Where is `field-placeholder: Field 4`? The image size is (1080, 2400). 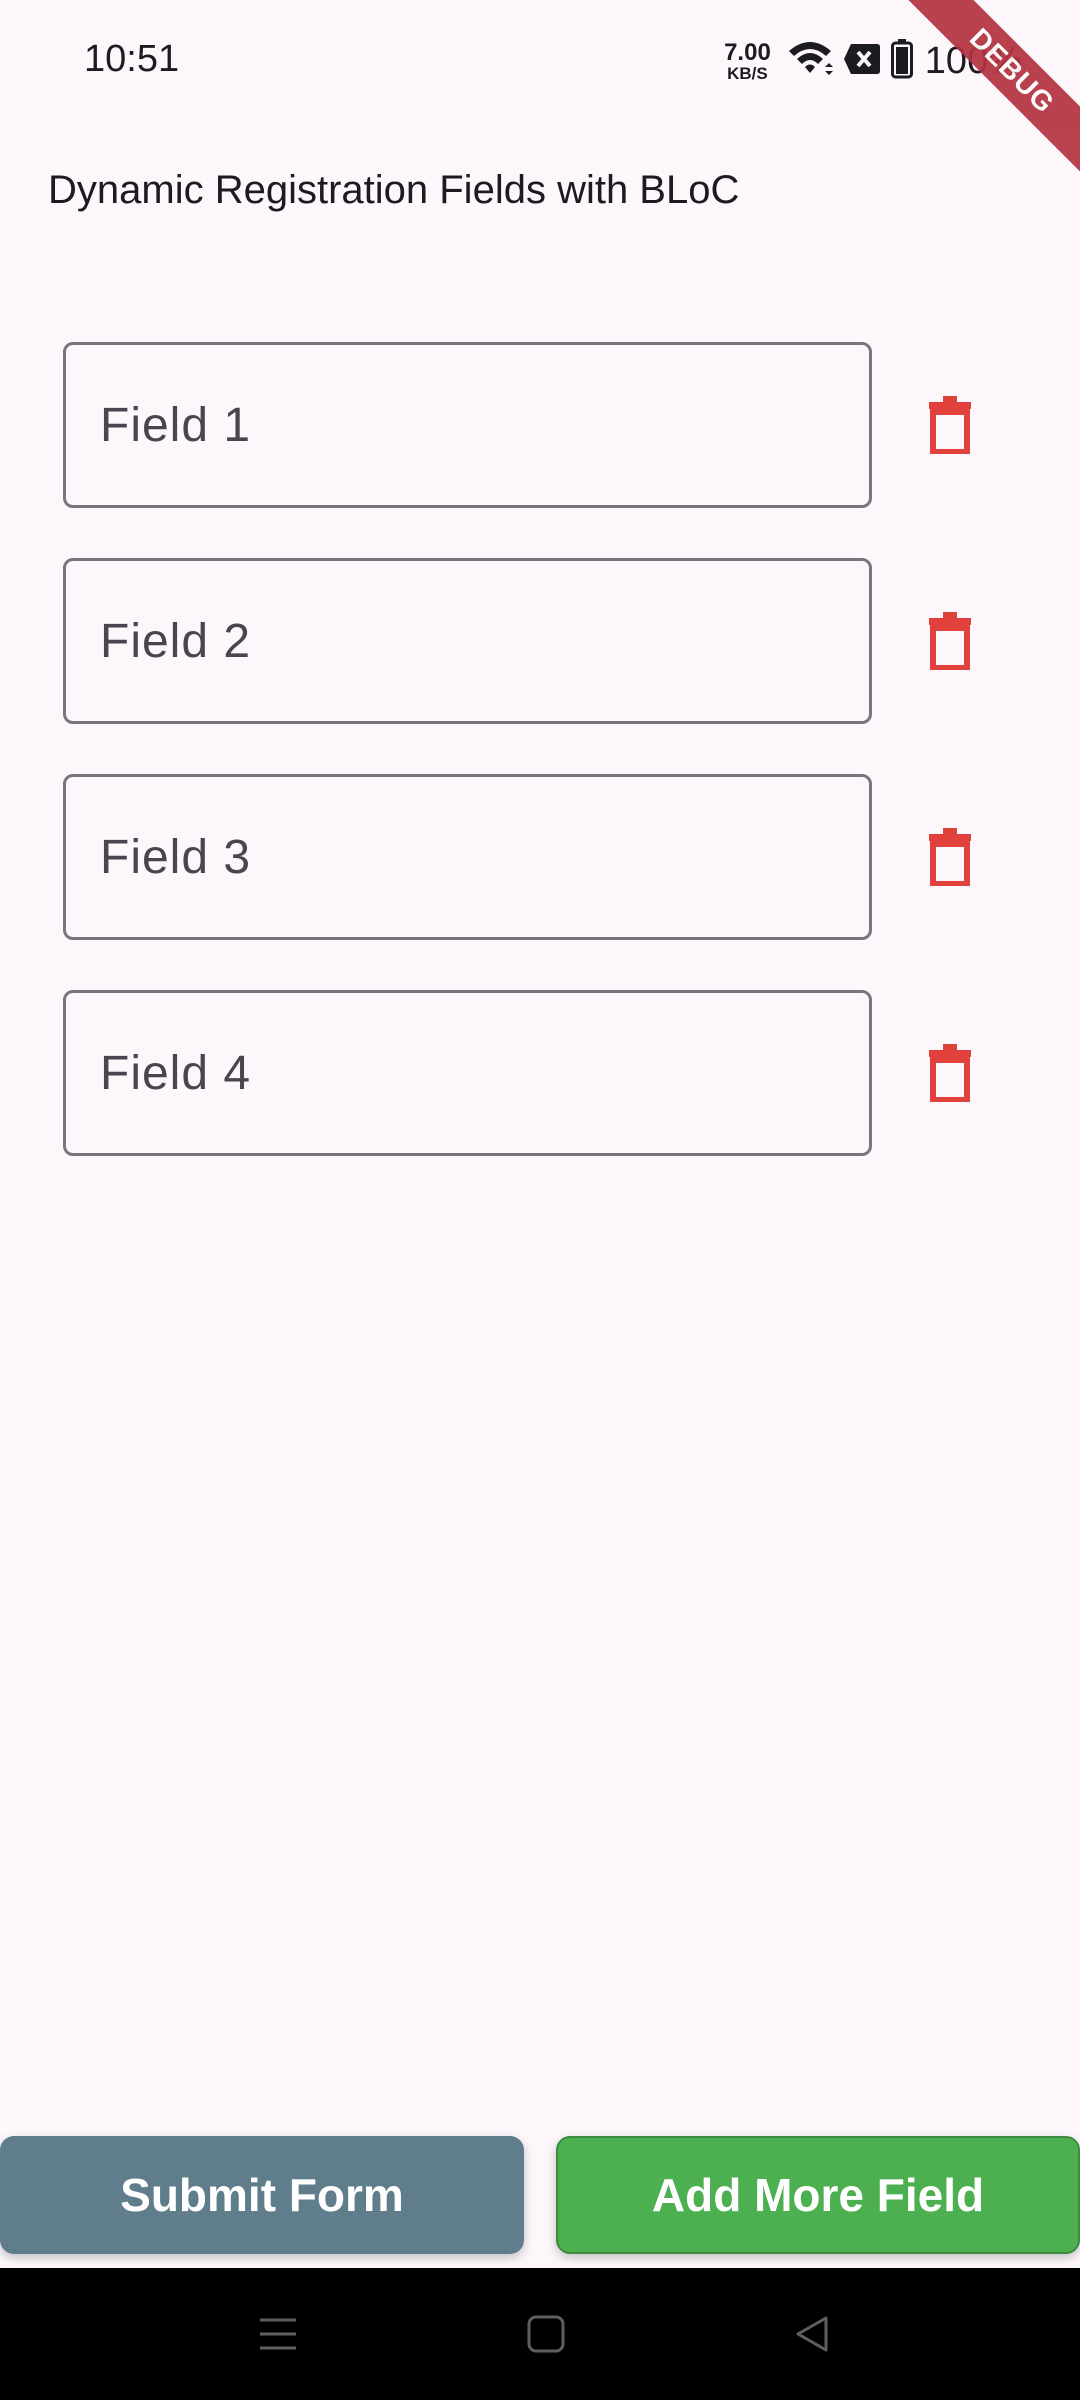 field-placeholder: Field 4 is located at coordinates (176, 1073).